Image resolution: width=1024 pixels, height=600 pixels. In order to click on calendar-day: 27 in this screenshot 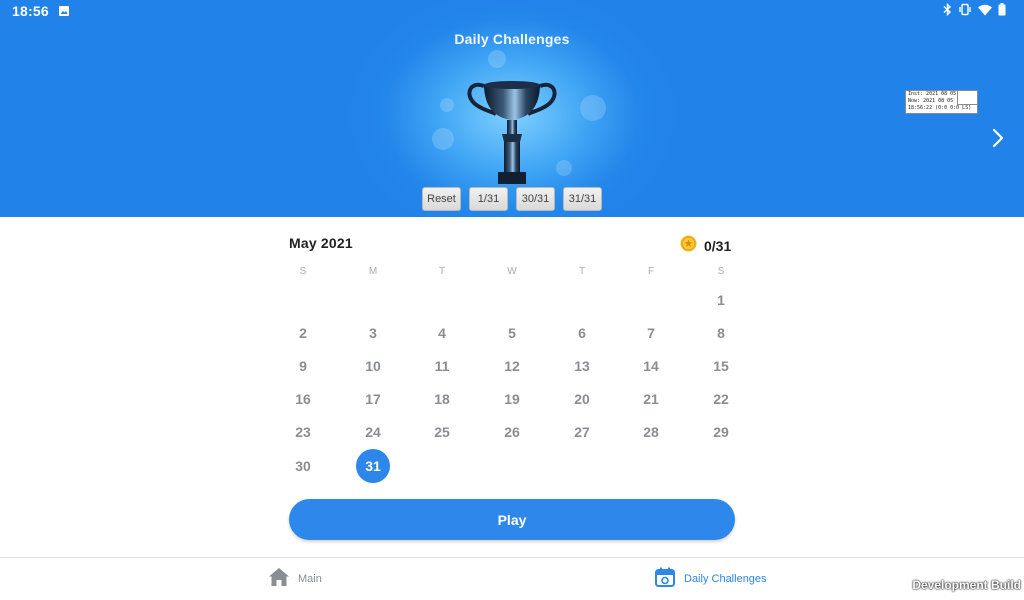, I will do `click(582, 432)`.